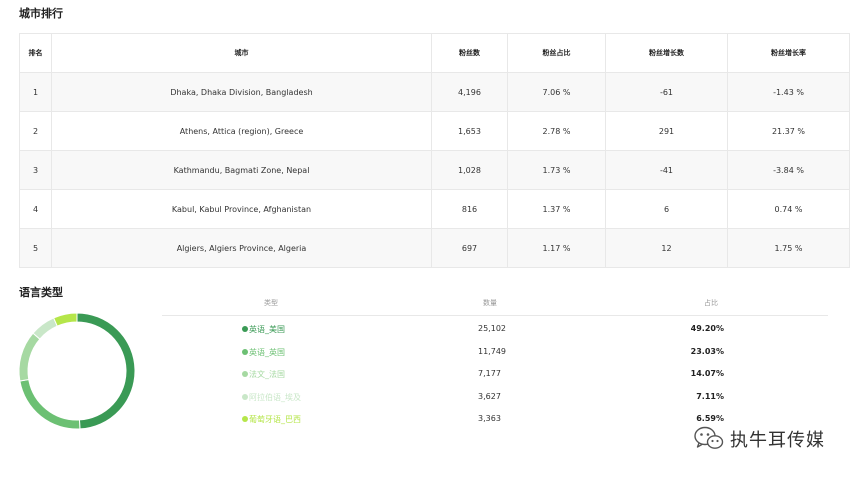 The image size is (864, 477). What do you see at coordinates (241, 209) in the screenshot?
I see `city-cell: Kabul, Kabul Province, Afghanistan` at bounding box center [241, 209].